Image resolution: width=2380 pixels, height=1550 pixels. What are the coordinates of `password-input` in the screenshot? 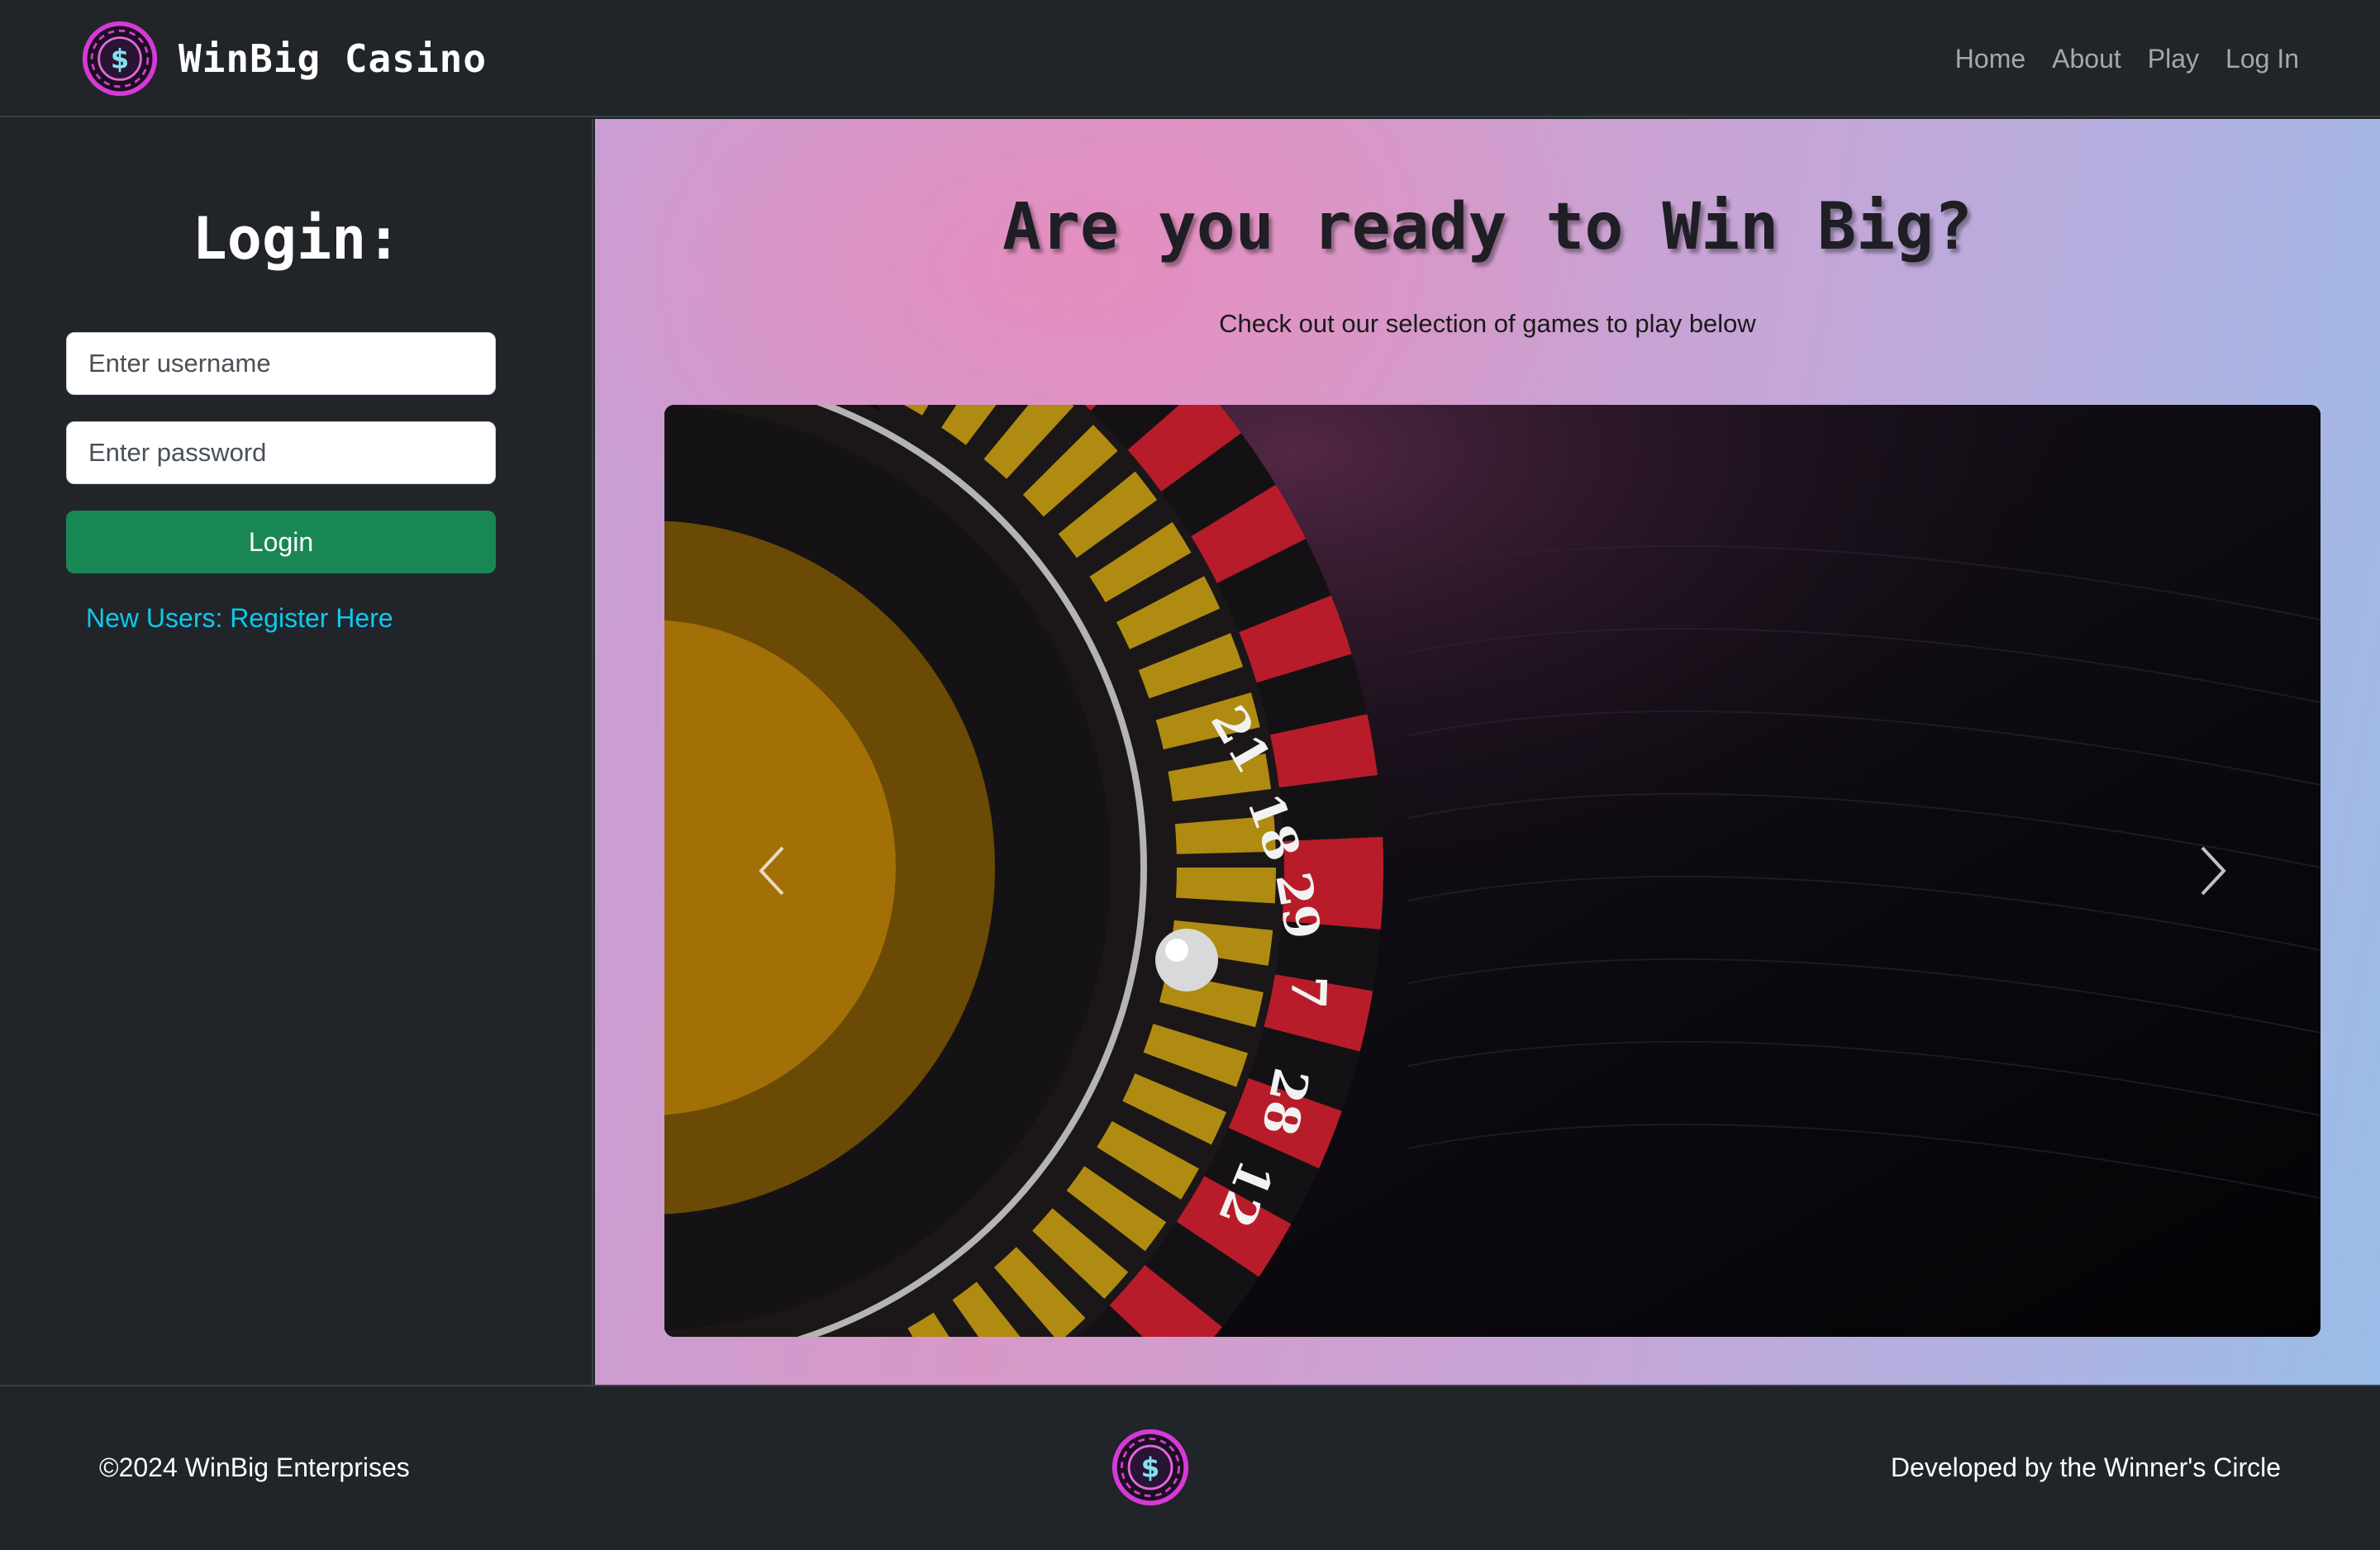 It's located at (281, 452).